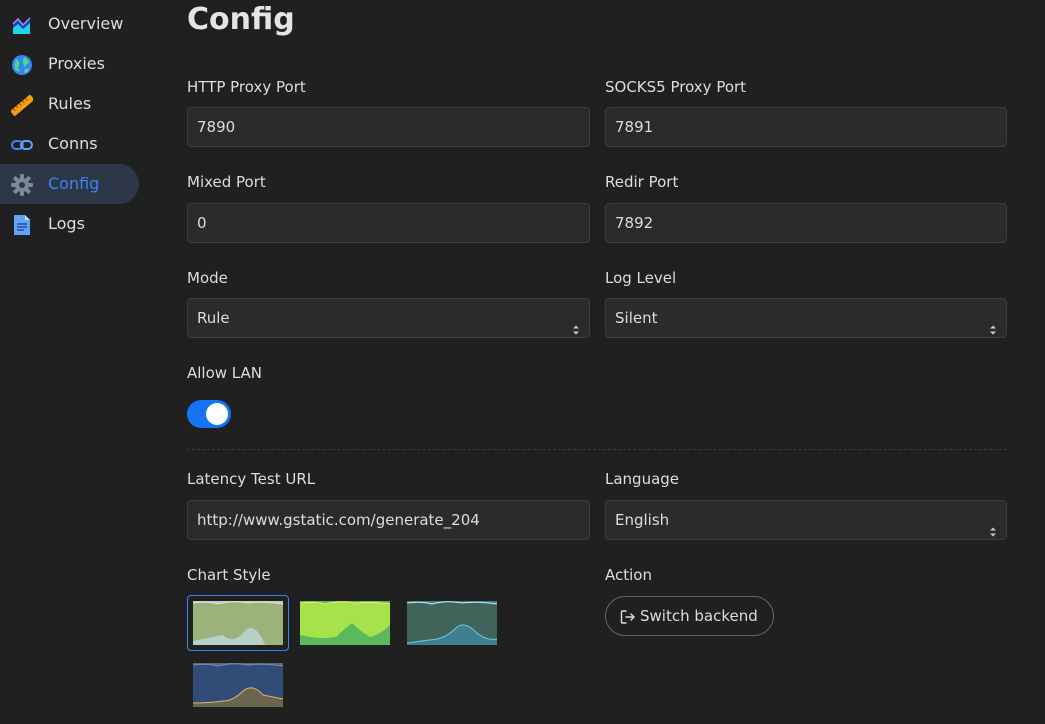 The image size is (1045, 724). What do you see at coordinates (22, 225) in the screenshot?
I see `document-icon` at bounding box center [22, 225].